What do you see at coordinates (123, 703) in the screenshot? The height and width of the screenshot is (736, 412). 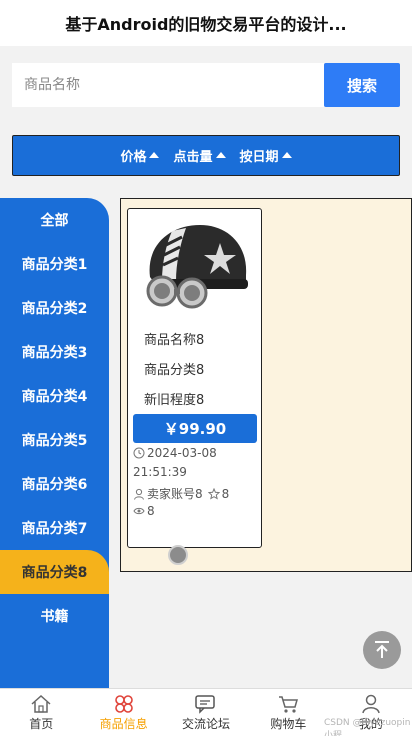 I see `goods-icon` at bounding box center [123, 703].